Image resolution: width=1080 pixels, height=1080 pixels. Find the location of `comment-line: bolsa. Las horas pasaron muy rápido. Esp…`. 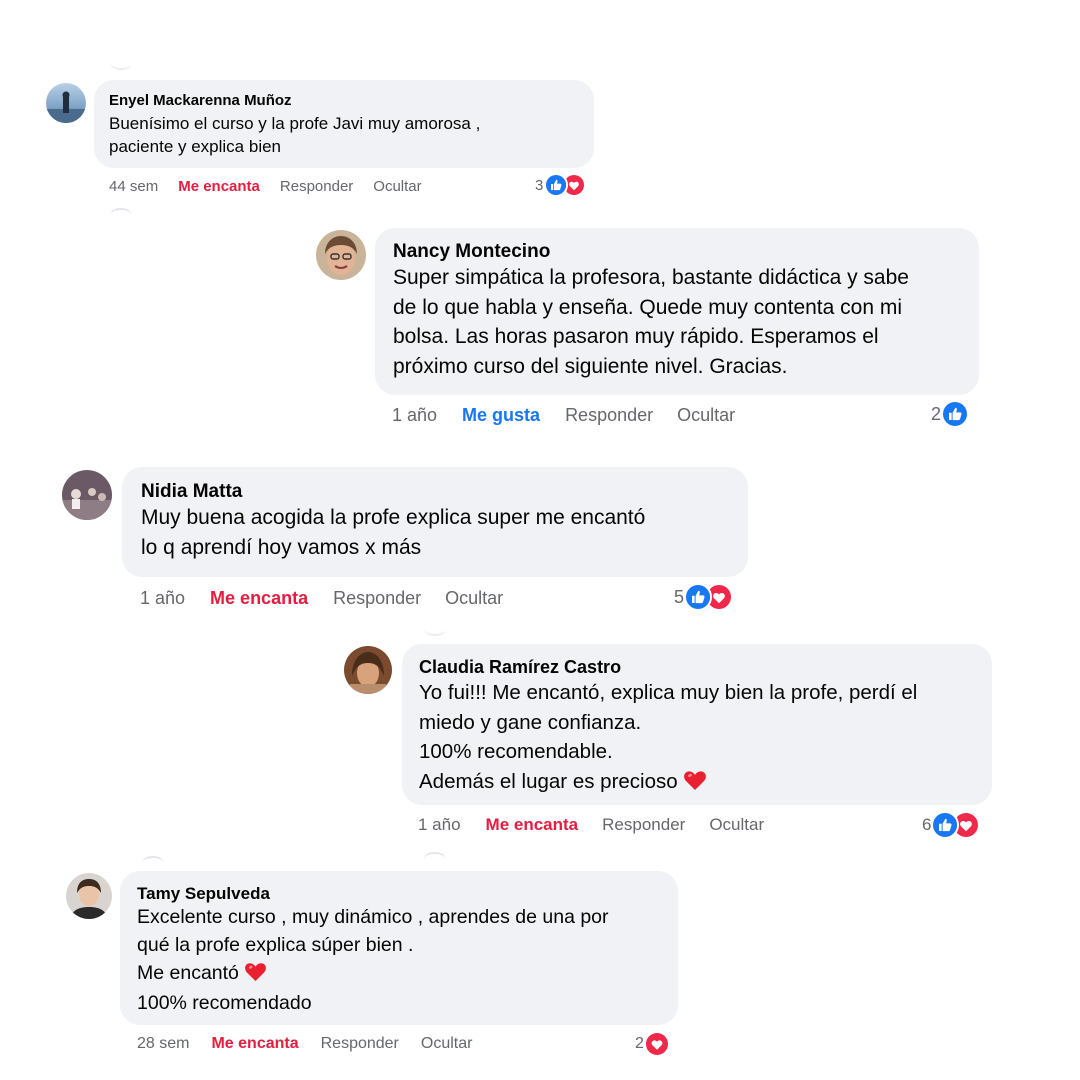

comment-line: bolsa. Las horas pasaron muy rápido. Esp… is located at coordinates (636, 336).